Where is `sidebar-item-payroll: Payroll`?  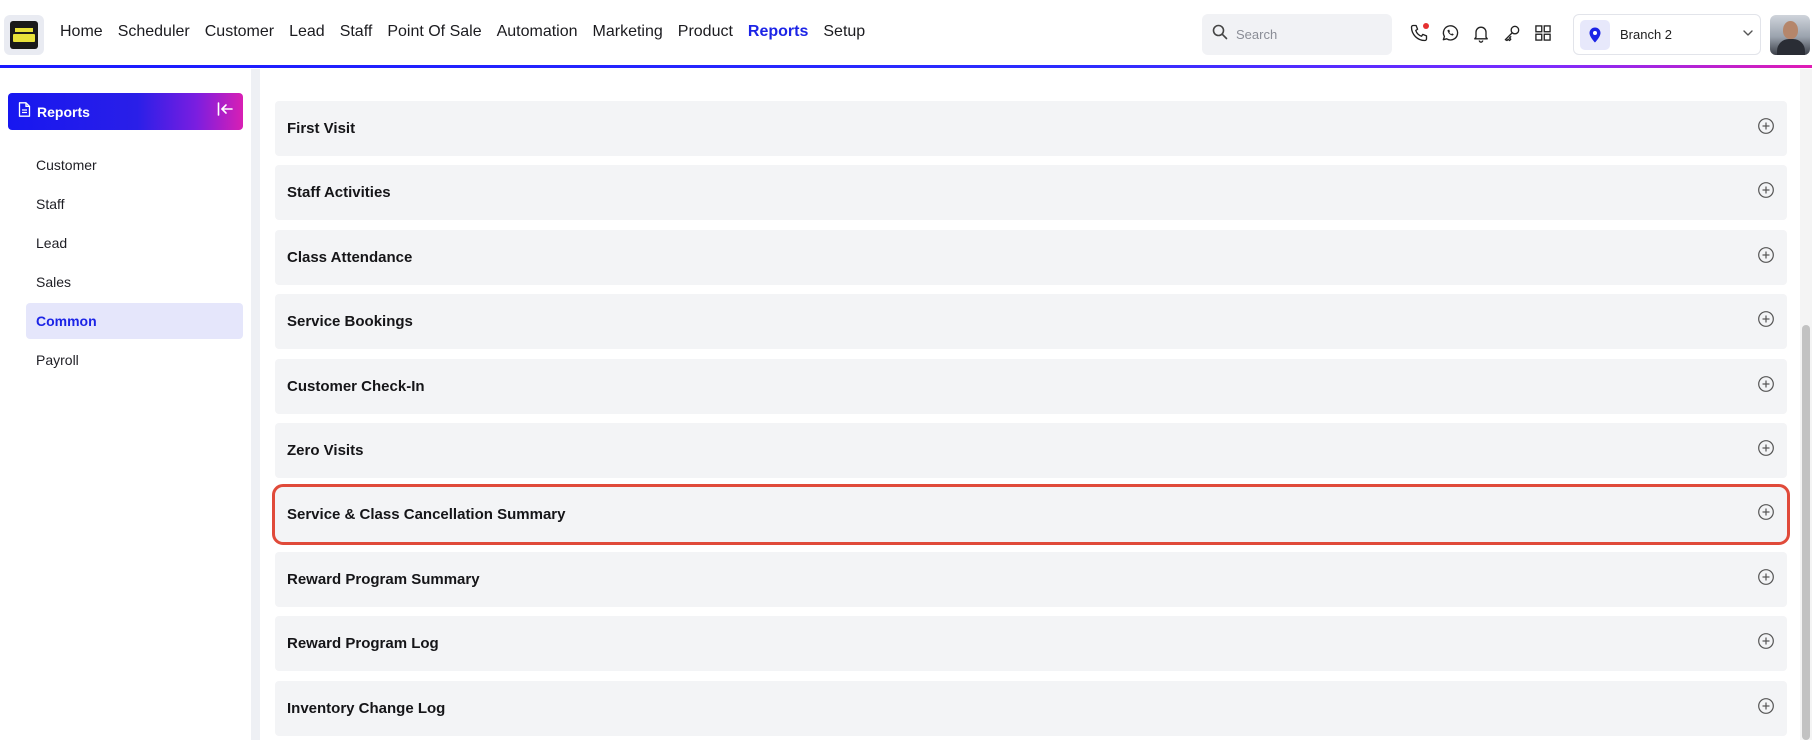 sidebar-item-payroll: Payroll is located at coordinates (134, 360).